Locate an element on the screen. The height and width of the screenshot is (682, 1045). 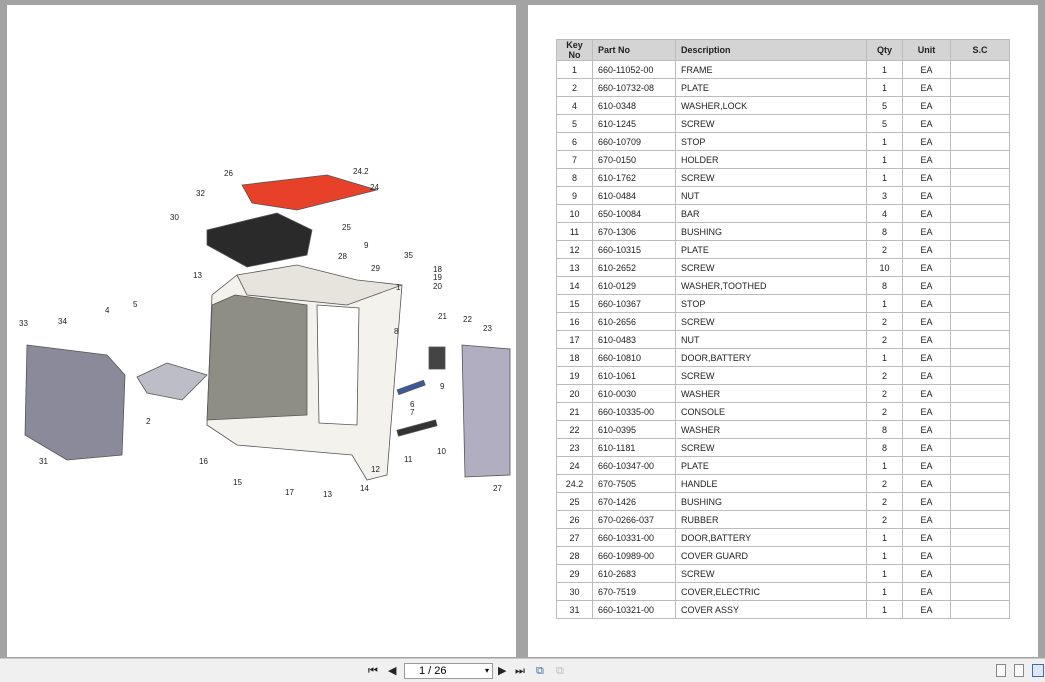
continuous-view-icon is located at coordinates (1019, 670).